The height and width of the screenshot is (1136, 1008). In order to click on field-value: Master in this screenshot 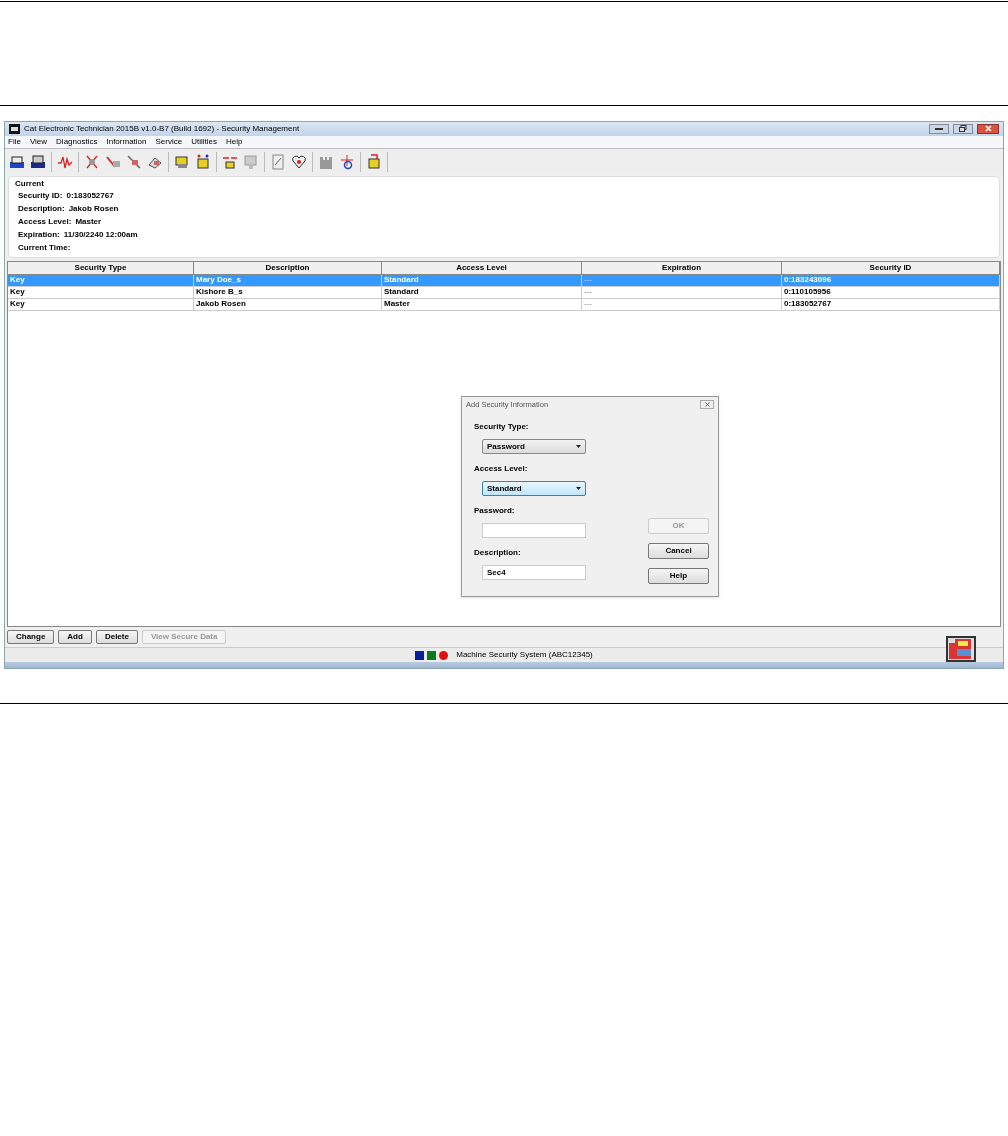, I will do `click(88, 221)`.